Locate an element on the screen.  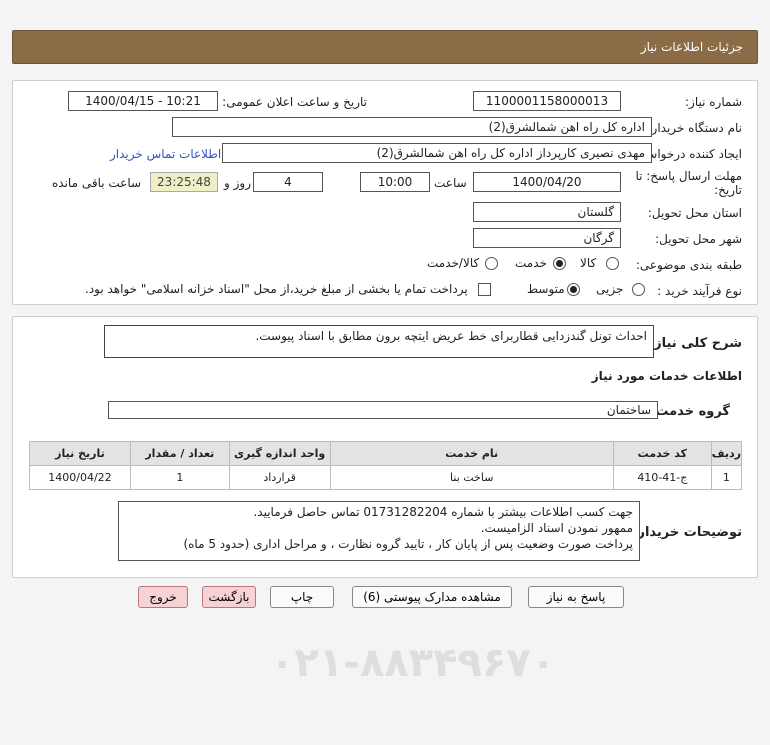
deadline-time-field: 10:00 is located at coordinates (395, 182).